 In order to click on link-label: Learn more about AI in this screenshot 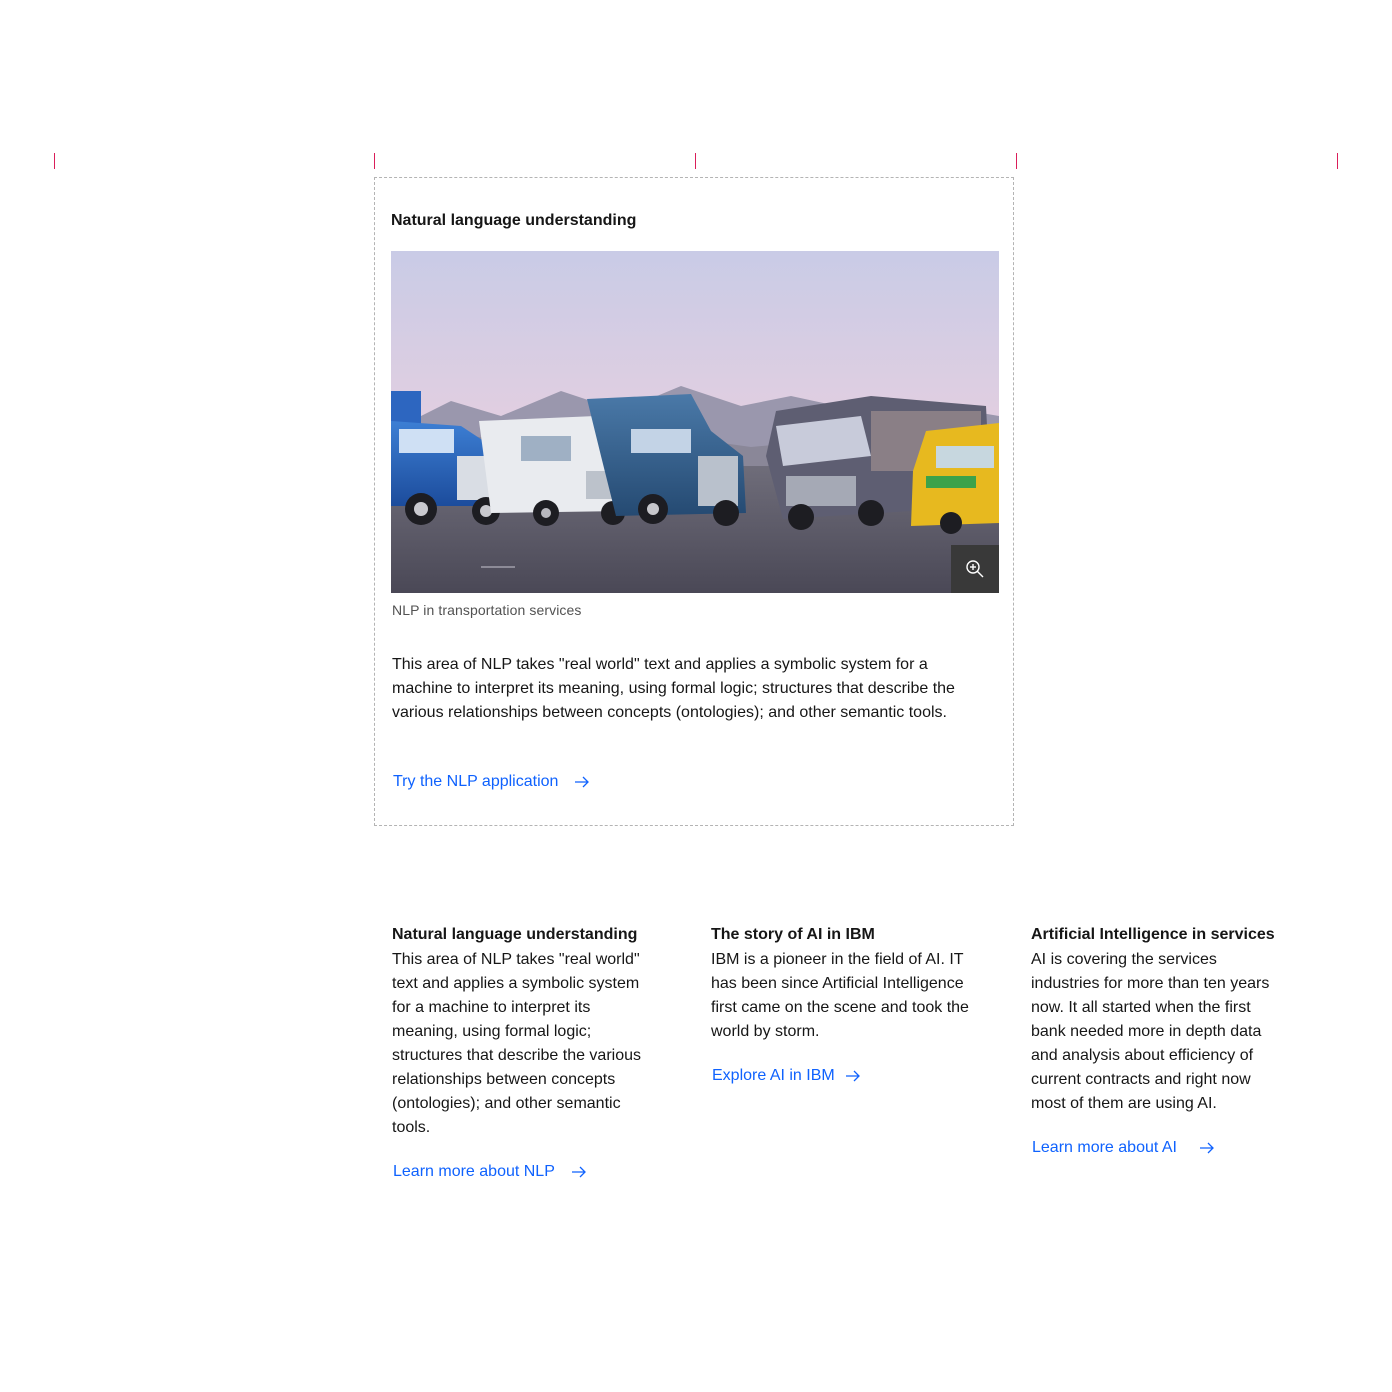, I will do `click(1104, 1147)`.